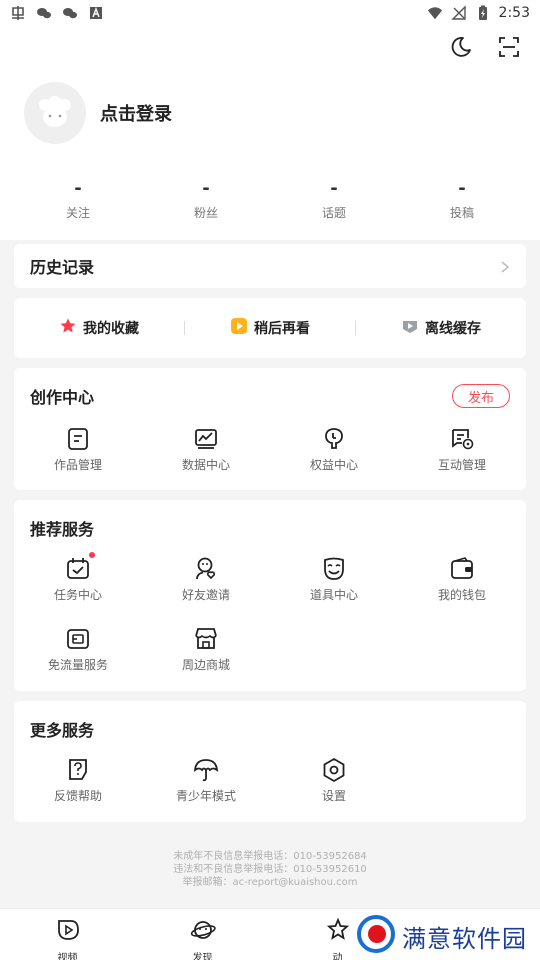 The width and height of the screenshot is (540, 960). What do you see at coordinates (464, 938) in the screenshot?
I see `watermark-text: 满意软件园` at bounding box center [464, 938].